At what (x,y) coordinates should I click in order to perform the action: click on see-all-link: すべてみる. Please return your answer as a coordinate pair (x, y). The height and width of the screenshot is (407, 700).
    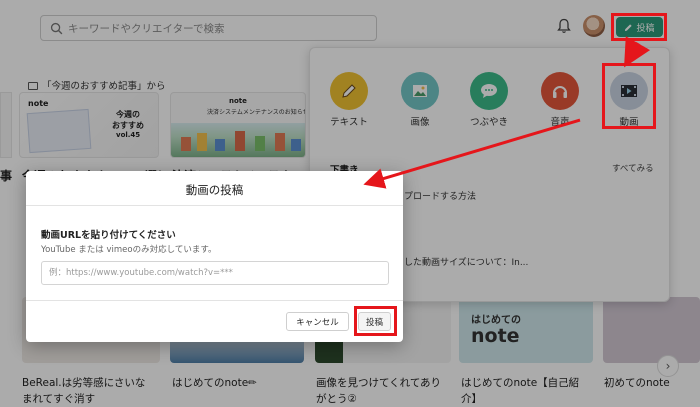
    Looking at the image, I should click on (633, 168).